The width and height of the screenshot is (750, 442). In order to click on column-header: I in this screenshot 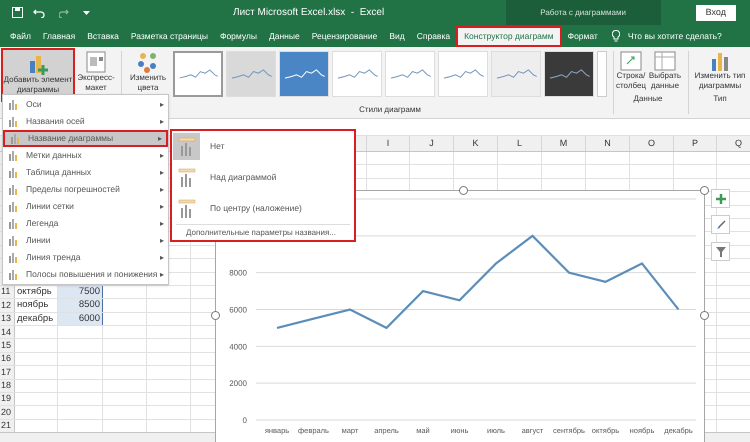, I will do `click(388, 143)`.